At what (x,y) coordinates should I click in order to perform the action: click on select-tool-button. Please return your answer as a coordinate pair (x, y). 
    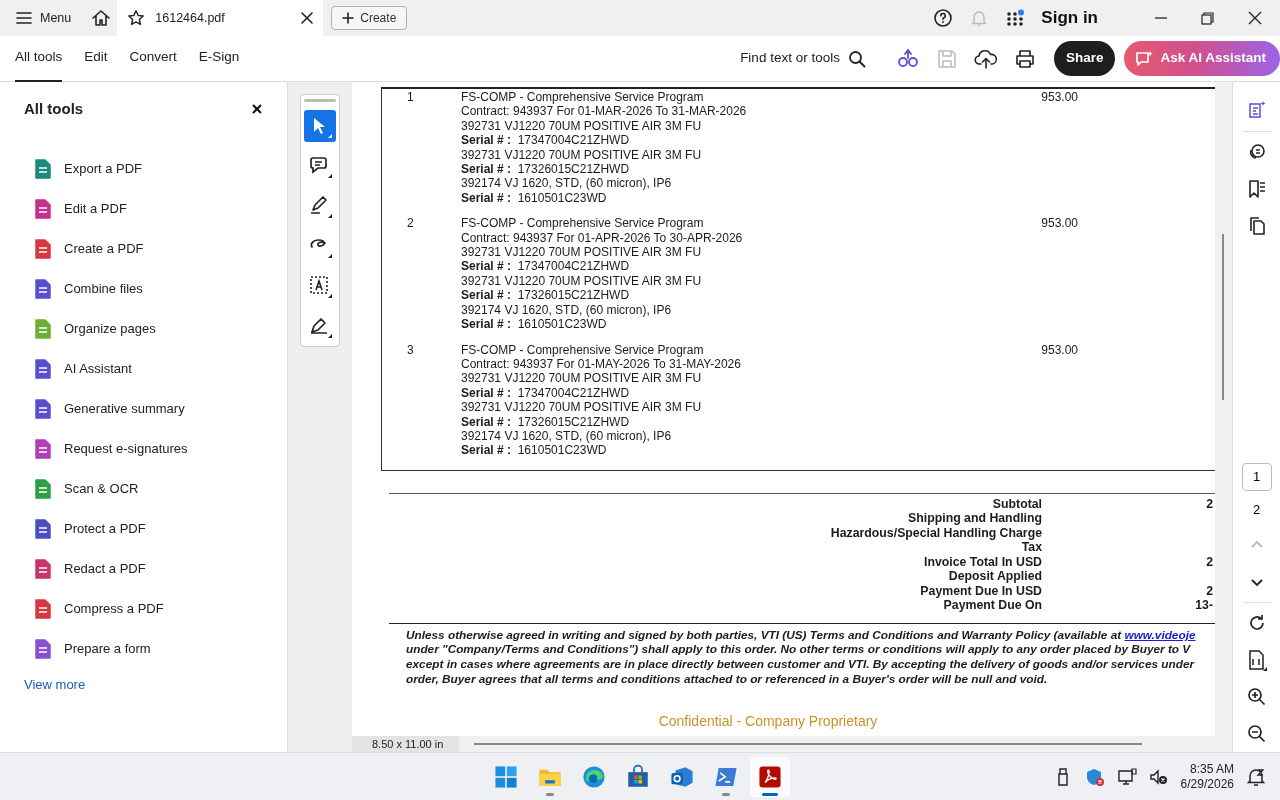
    Looking at the image, I should click on (320, 126).